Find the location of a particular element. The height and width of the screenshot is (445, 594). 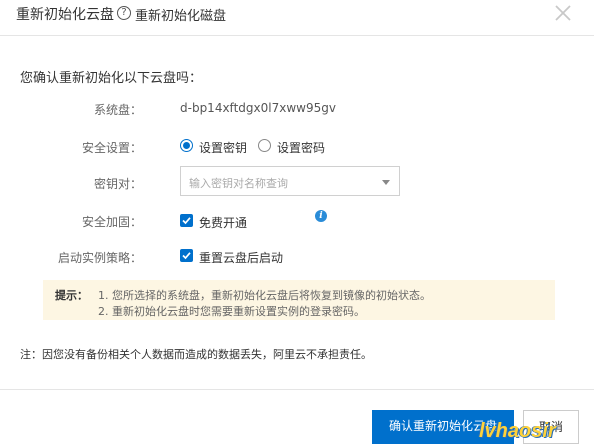

help-icon: ? is located at coordinates (124, 13).